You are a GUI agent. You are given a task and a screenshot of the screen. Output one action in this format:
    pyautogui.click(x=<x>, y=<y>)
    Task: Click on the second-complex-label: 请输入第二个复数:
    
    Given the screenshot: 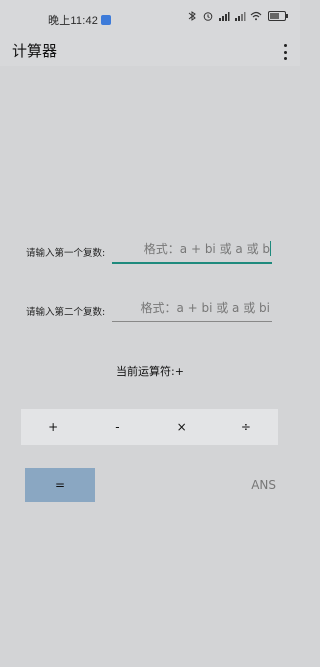 What is the action you would take?
    pyautogui.click(x=66, y=312)
    